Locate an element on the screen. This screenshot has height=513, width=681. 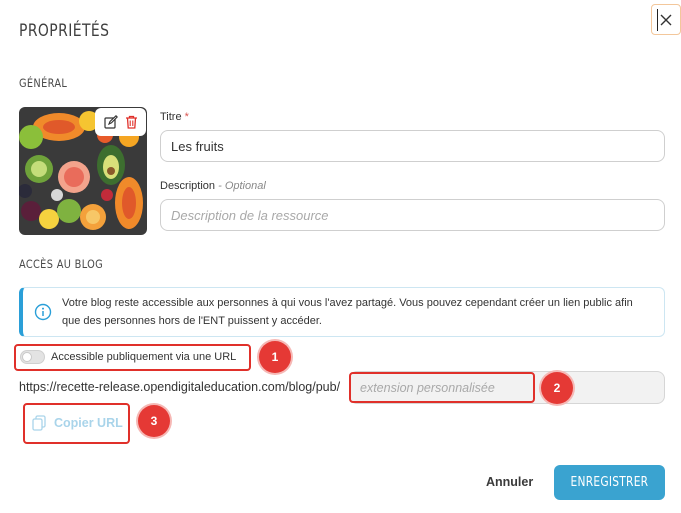
title-input-value: Les fruits is located at coordinates (197, 146).